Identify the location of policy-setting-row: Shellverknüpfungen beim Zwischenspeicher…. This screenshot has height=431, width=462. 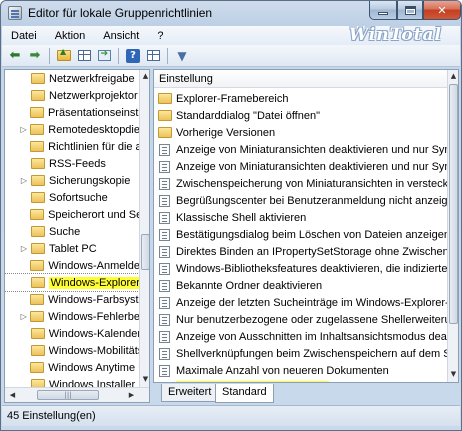
(300, 353).